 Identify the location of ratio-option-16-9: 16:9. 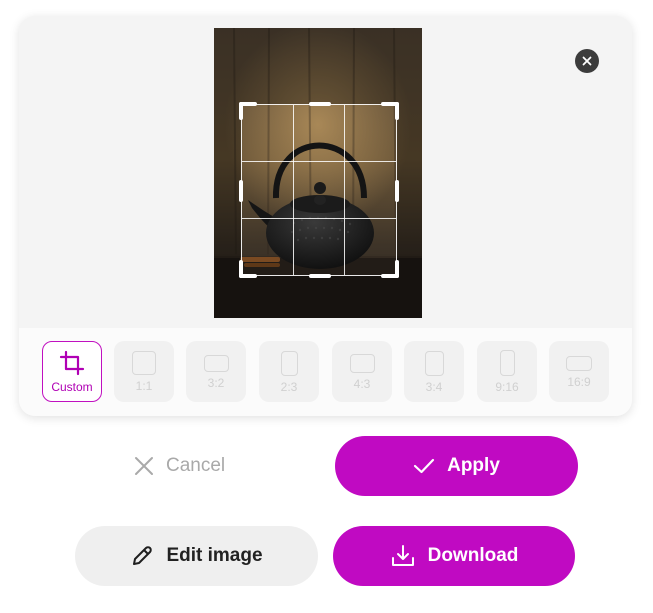
(579, 371).